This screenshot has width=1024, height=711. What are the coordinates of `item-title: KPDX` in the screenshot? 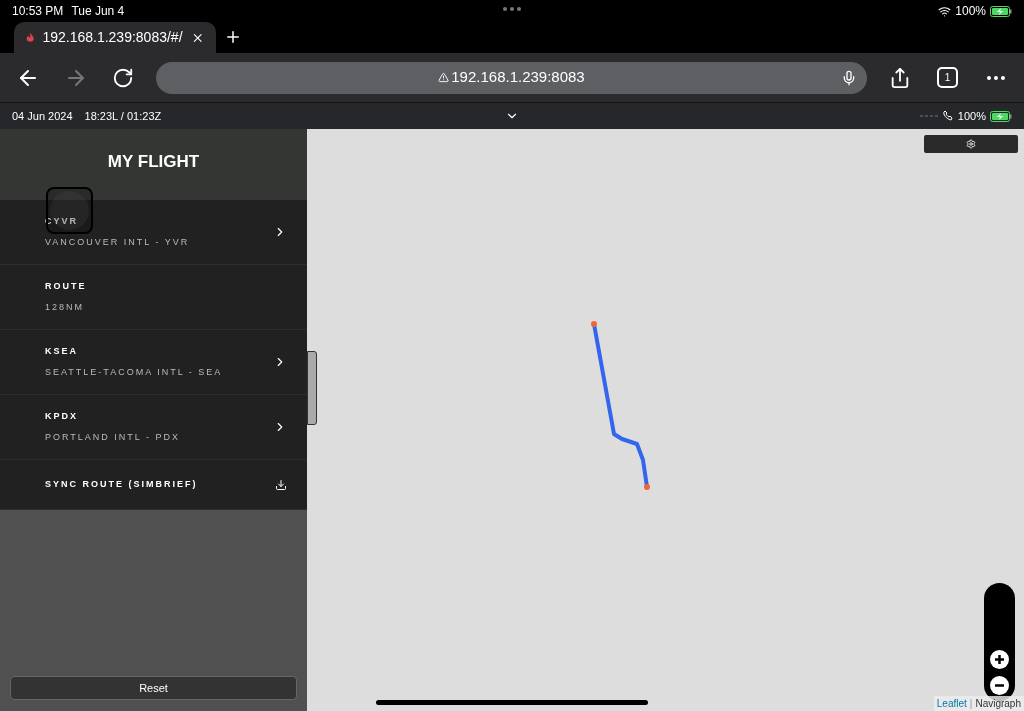 It's located at (62, 416).